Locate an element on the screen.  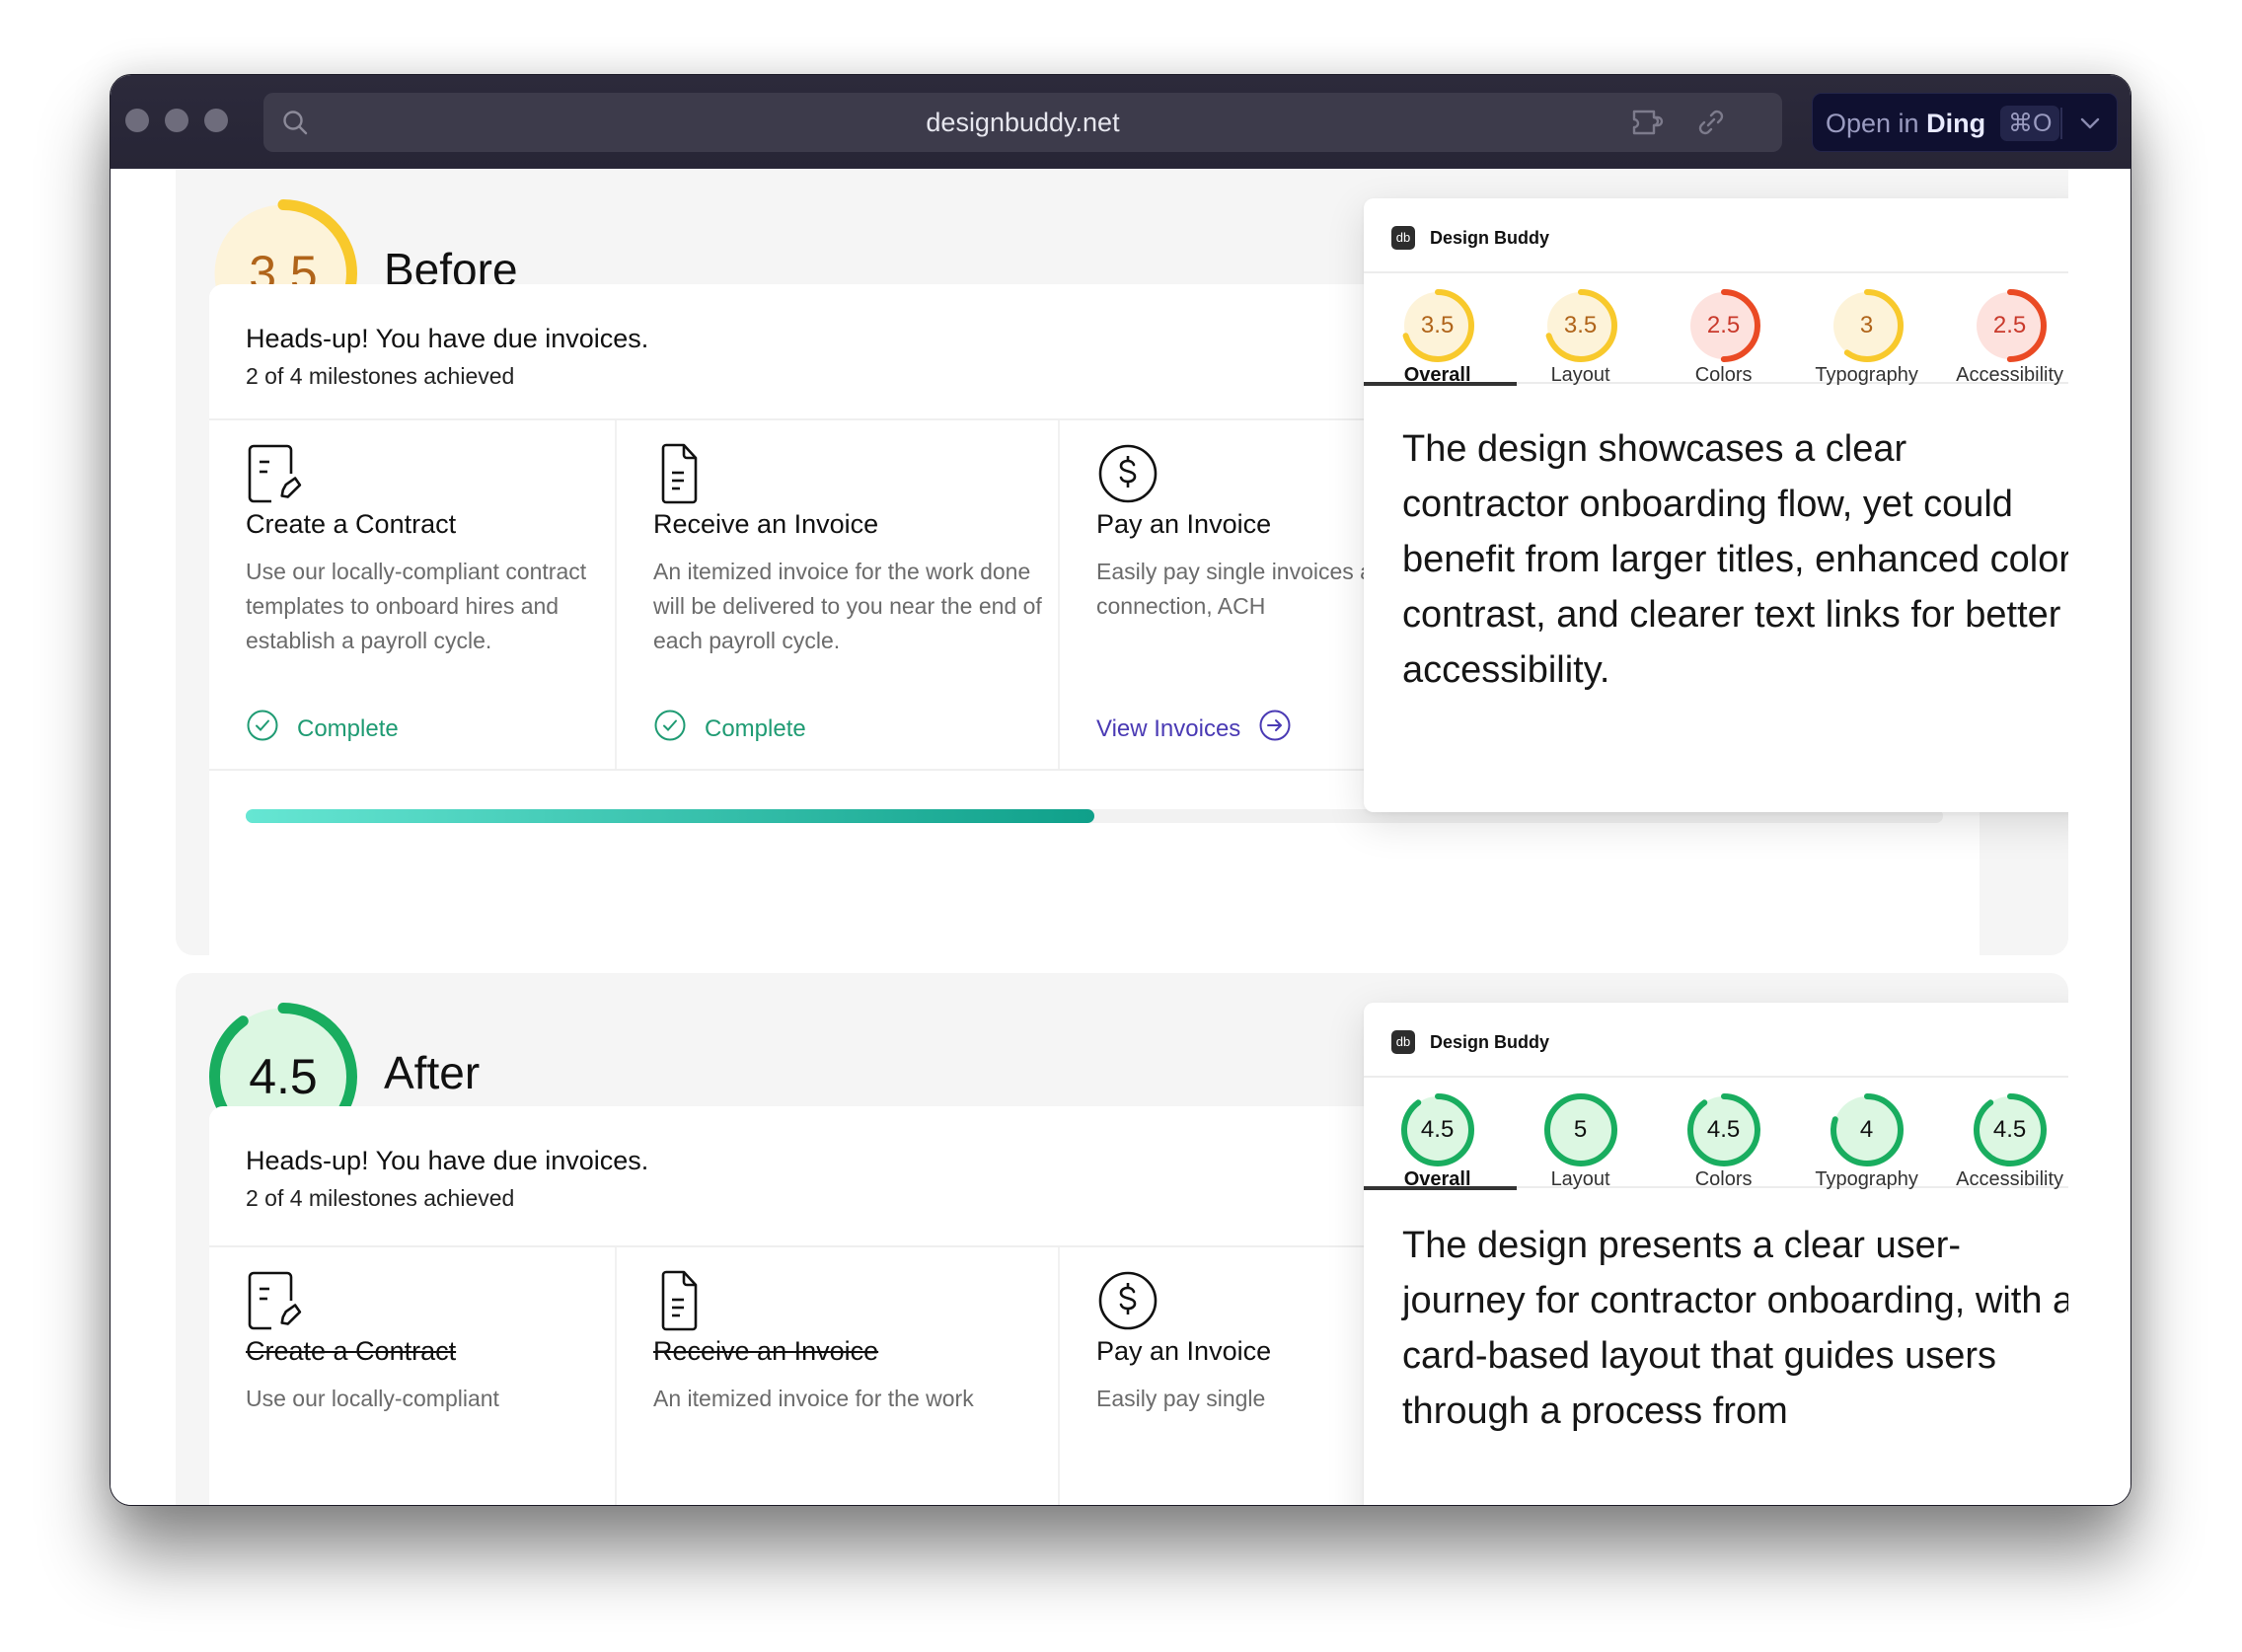
status-label: View Invoices is located at coordinates (1168, 728).